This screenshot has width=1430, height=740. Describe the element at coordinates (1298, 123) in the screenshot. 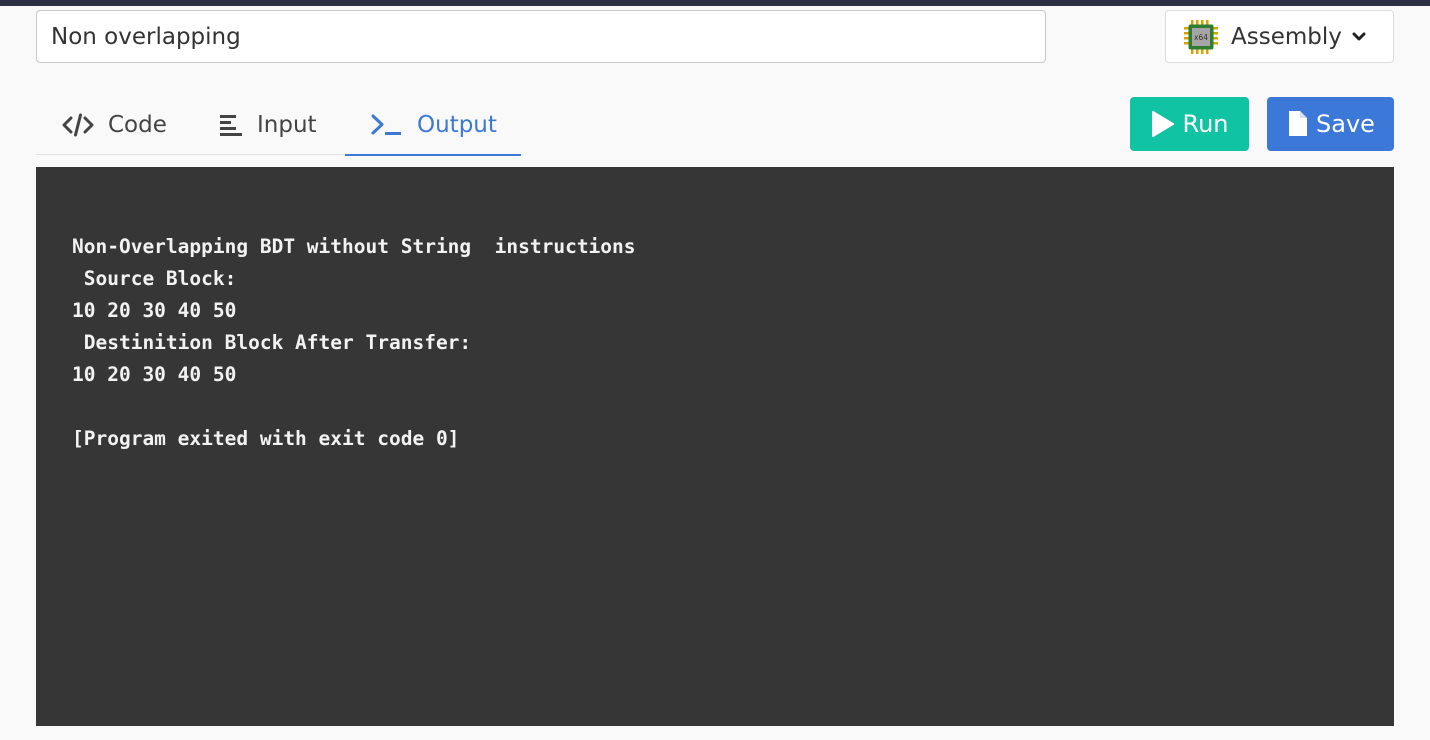

I see `file-icon` at that location.